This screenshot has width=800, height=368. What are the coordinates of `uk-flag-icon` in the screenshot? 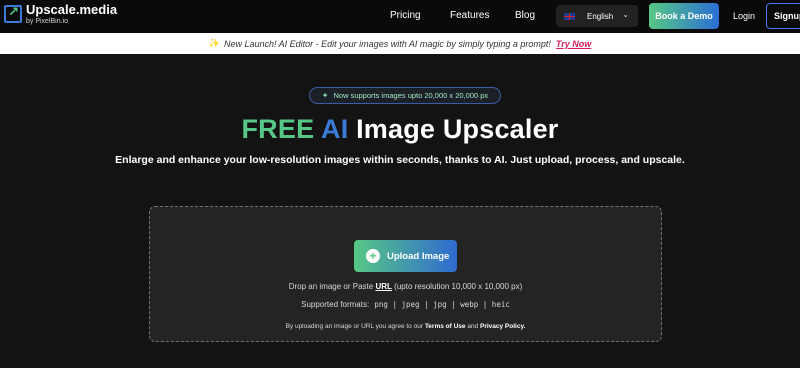 It's located at (569, 16).